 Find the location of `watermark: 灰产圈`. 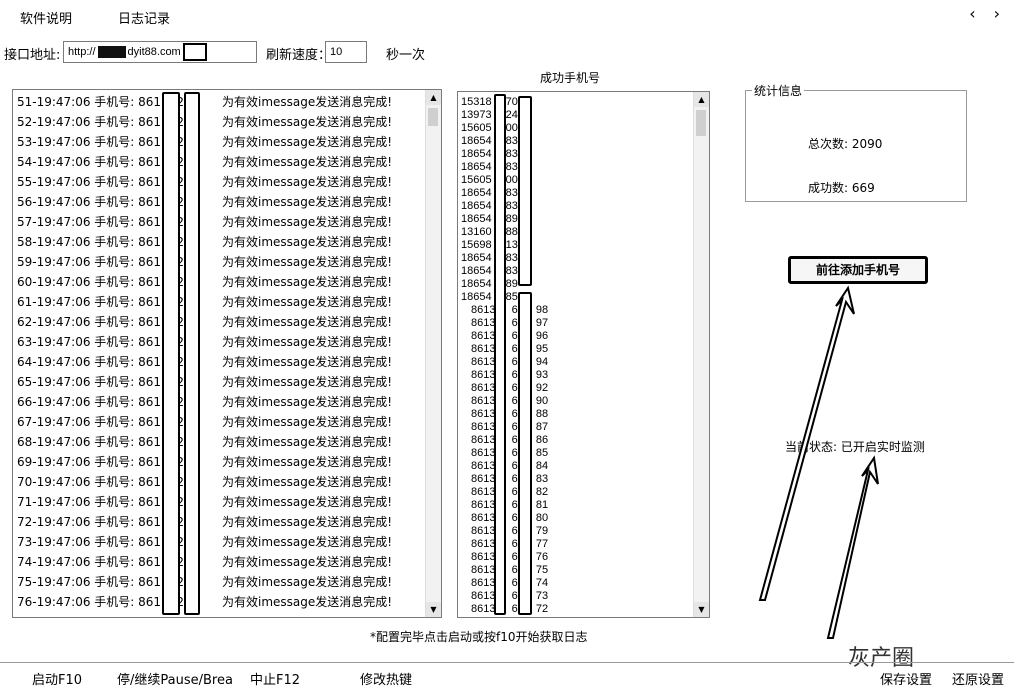

watermark: 灰产圈 is located at coordinates (881, 658).